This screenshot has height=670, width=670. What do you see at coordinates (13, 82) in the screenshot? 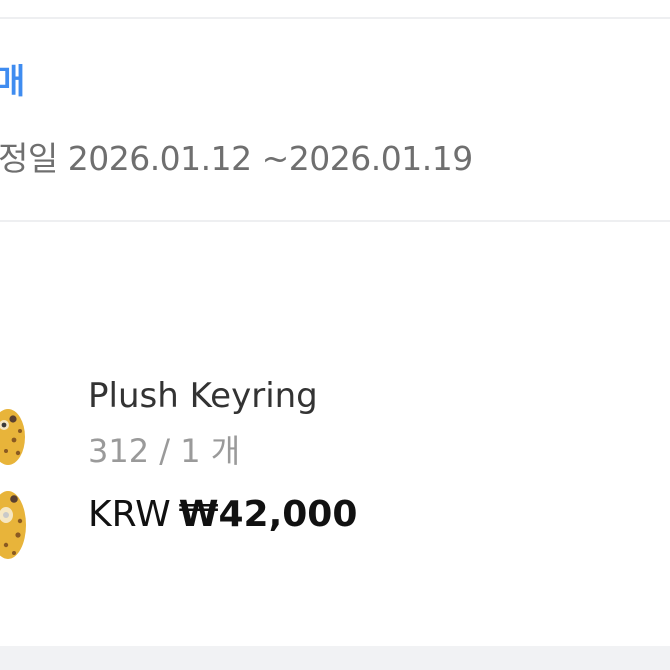
I see `order-status-label: 매` at bounding box center [13, 82].